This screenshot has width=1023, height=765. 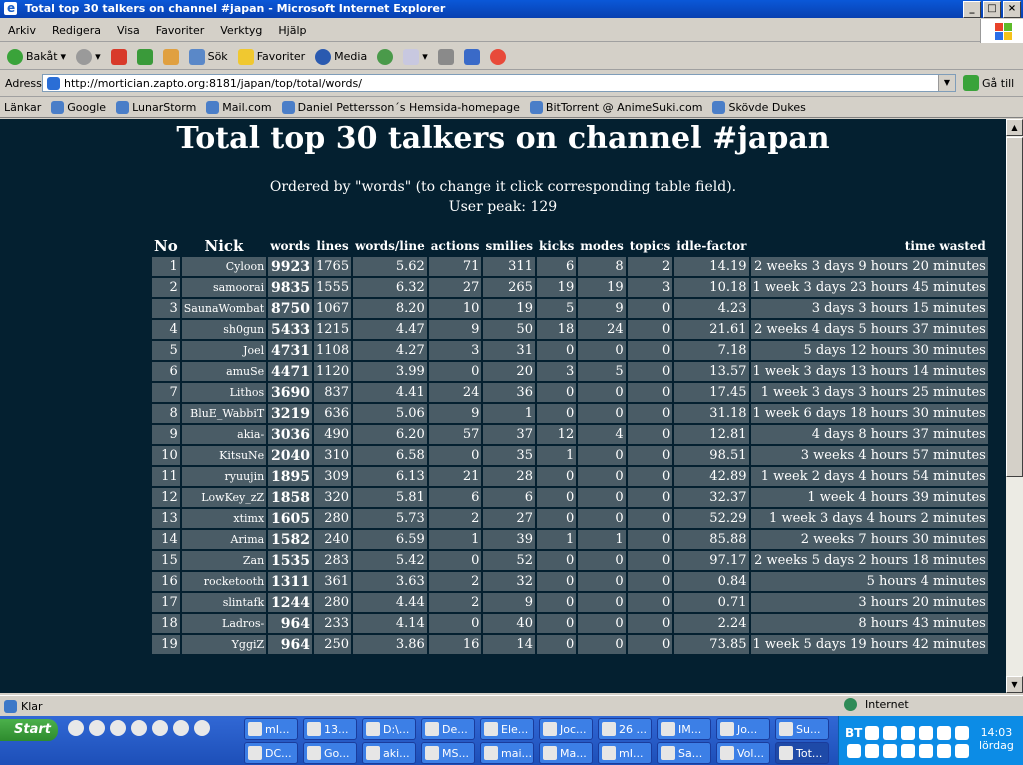 What do you see at coordinates (341, 57) in the screenshot?
I see `media-button: Media` at bounding box center [341, 57].